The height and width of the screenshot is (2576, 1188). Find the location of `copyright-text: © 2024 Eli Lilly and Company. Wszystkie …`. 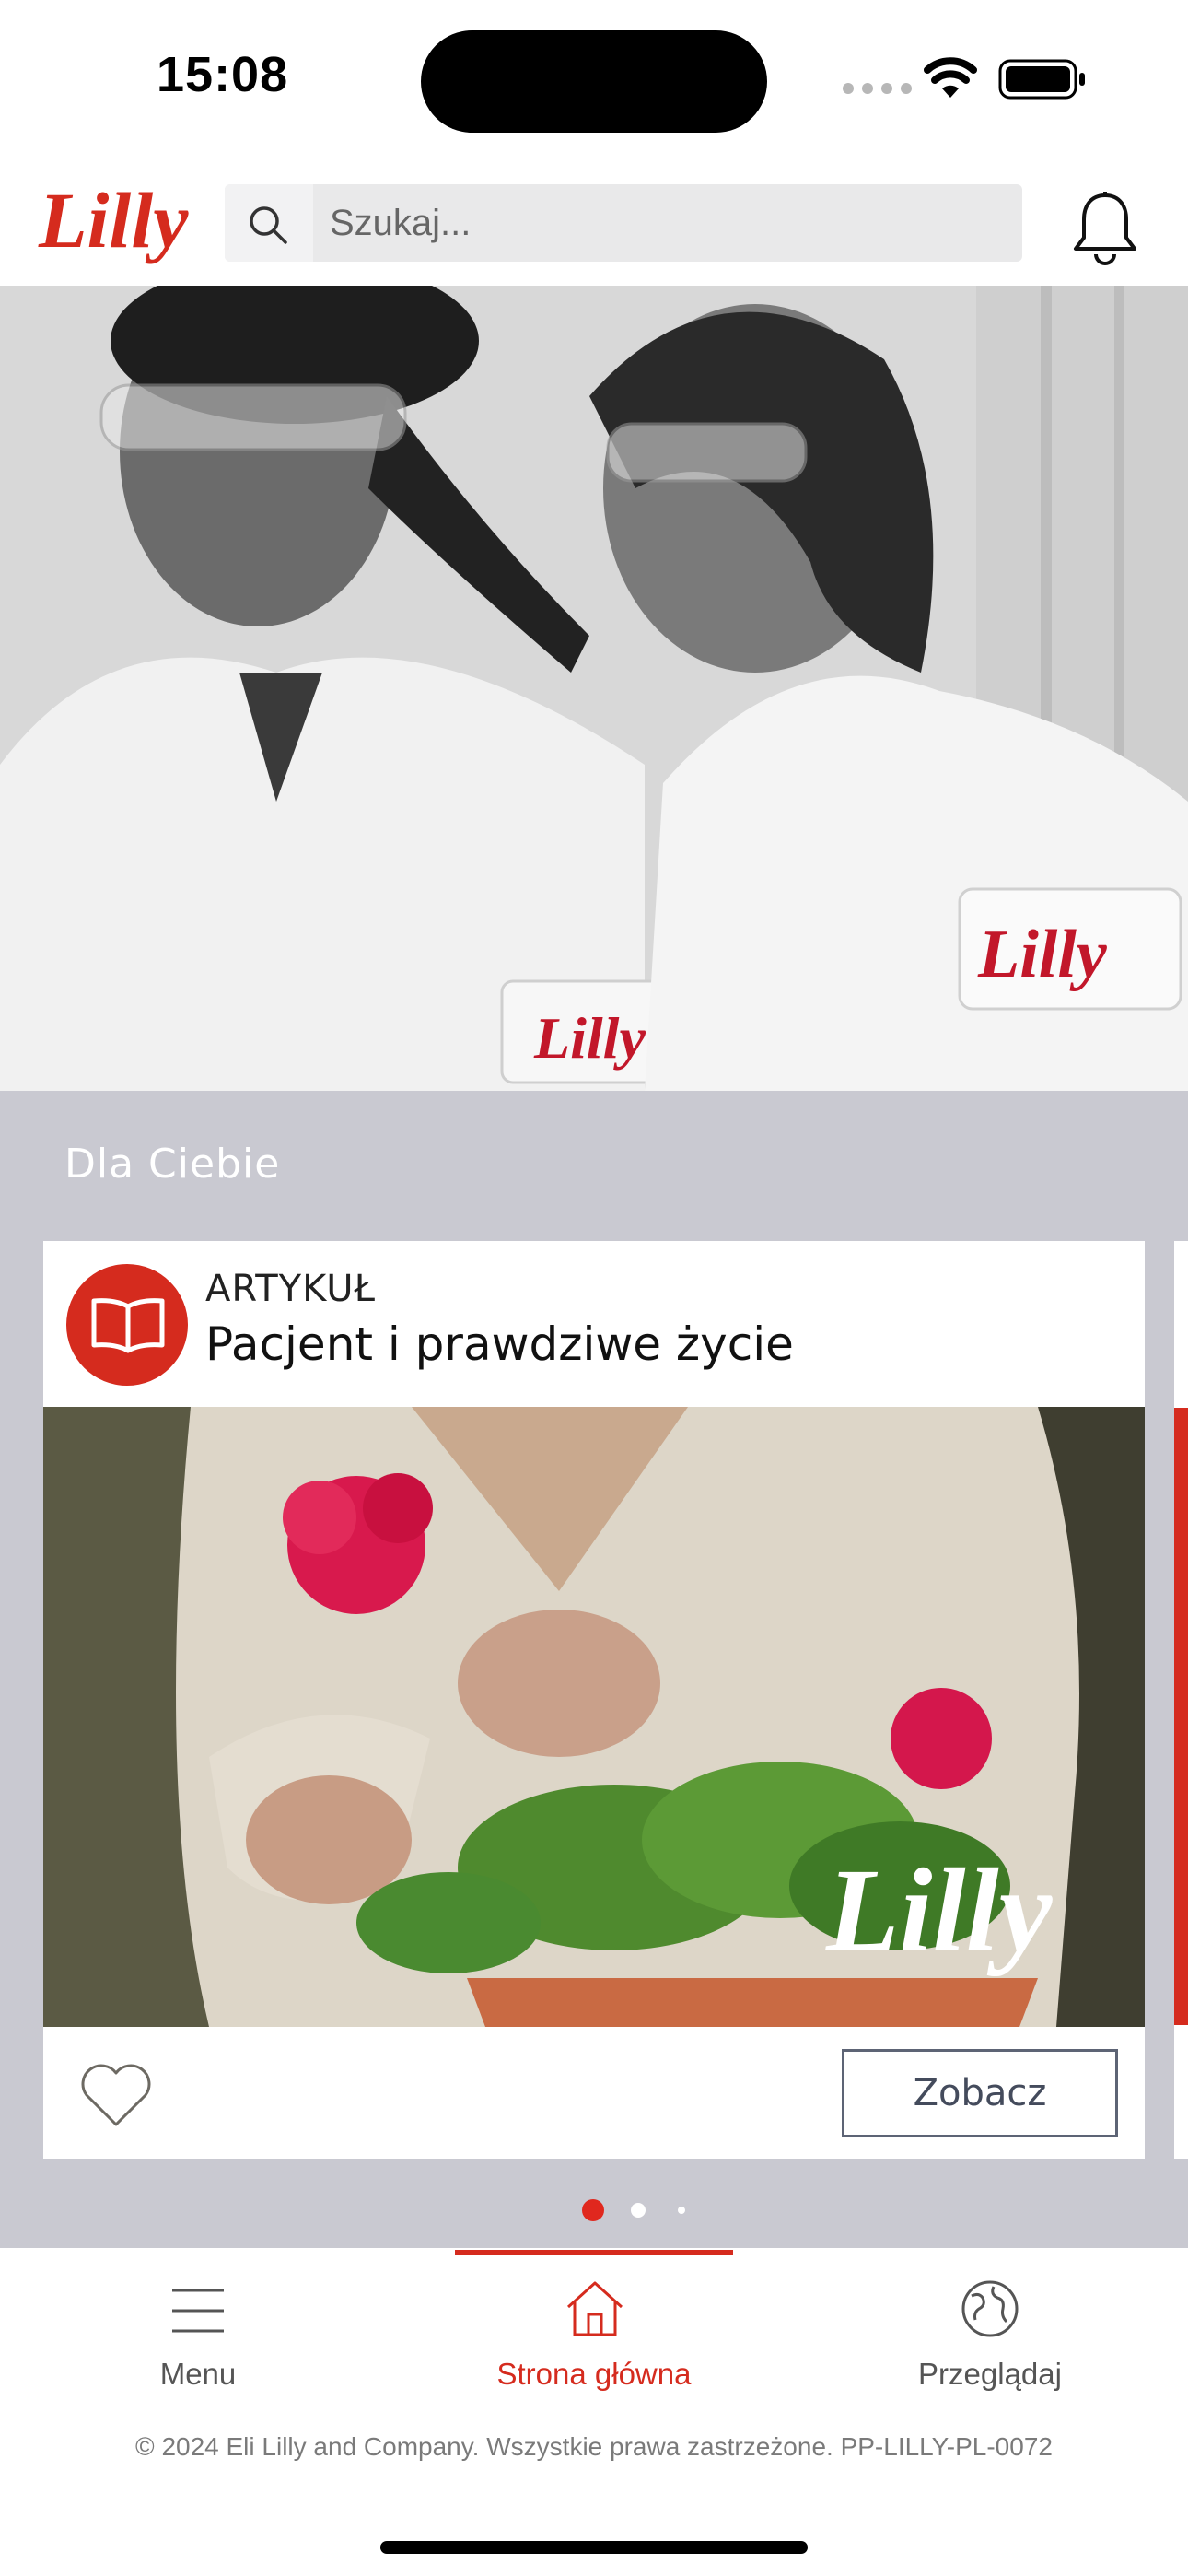

copyright-text: © 2024 Eli Lilly and Company. Wszystkie … is located at coordinates (594, 2447).